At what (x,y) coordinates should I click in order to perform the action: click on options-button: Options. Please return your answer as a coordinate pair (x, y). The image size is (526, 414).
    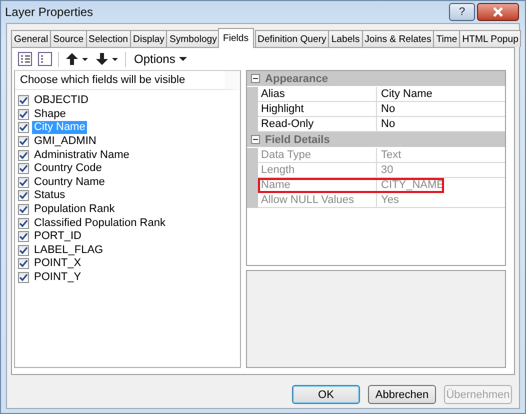
    Looking at the image, I should click on (161, 59).